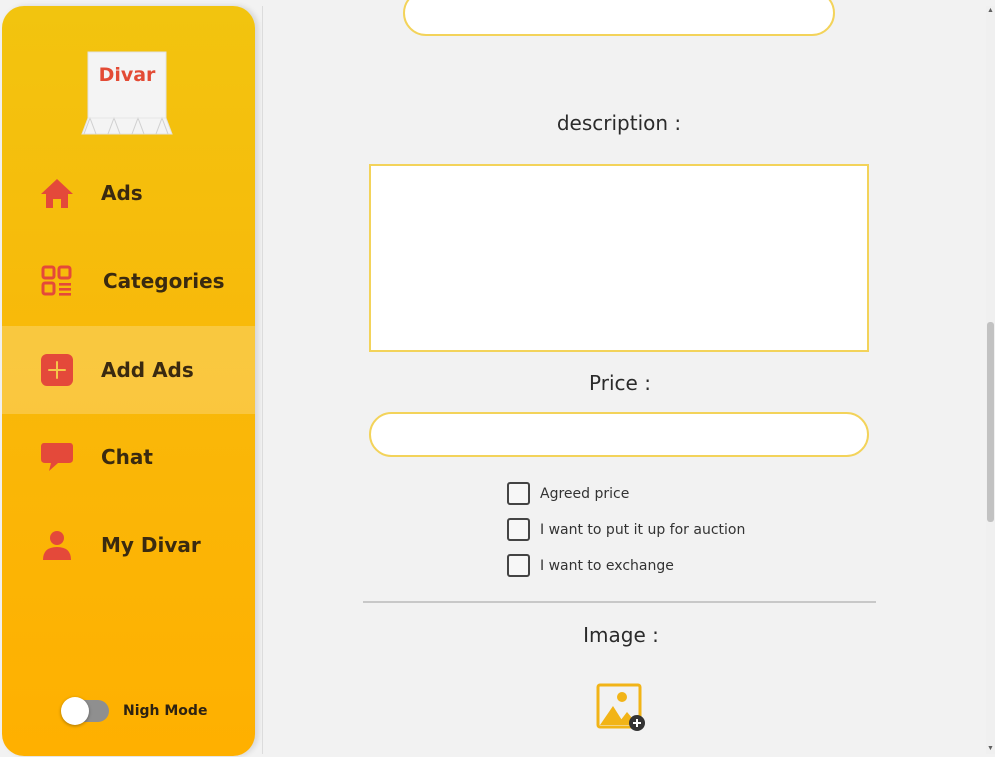  Describe the element at coordinates (990, 11) in the screenshot. I see `scroll-up-icon: ▲` at that location.